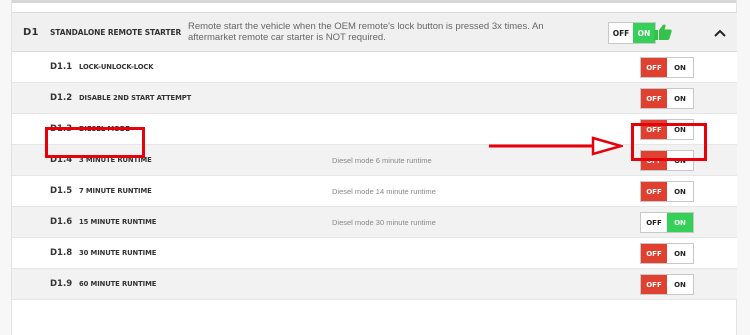 Image resolution: width=750 pixels, height=335 pixels. I want to click on row-name: 60 MINUTE RUNTIME, so click(118, 284).